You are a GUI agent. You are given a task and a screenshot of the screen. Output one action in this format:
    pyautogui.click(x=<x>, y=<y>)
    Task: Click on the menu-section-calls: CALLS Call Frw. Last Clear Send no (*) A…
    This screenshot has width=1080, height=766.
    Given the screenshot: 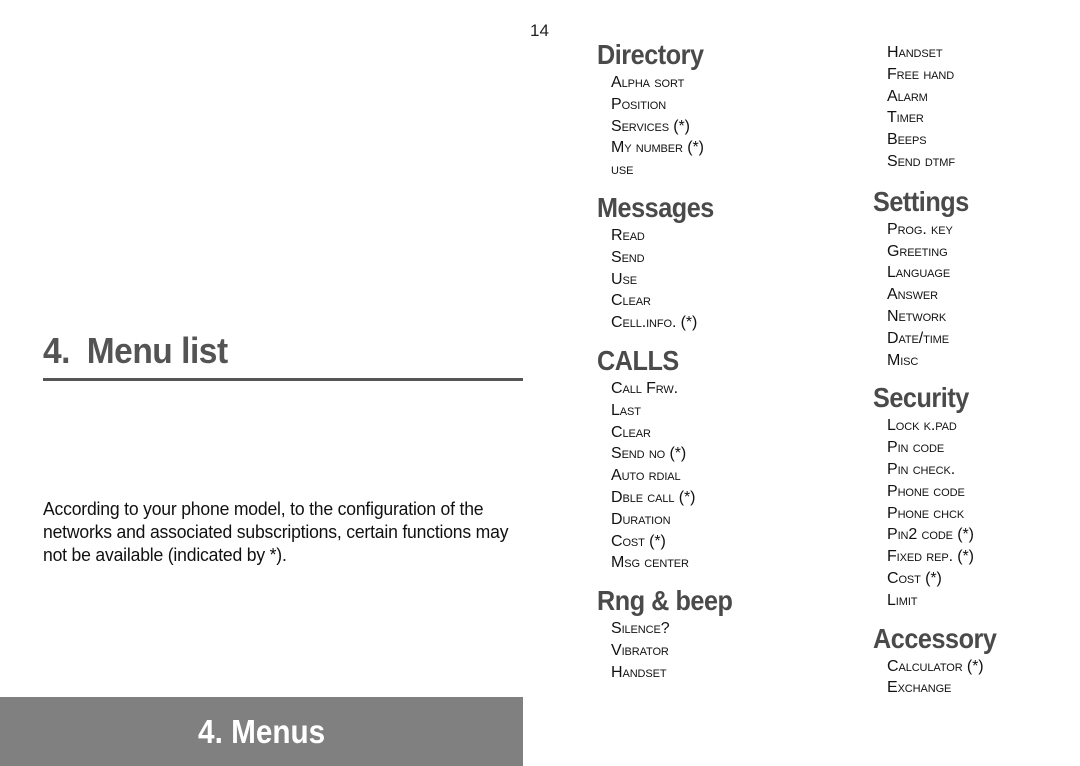 What is the action you would take?
    pyautogui.click(x=672, y=459)
    